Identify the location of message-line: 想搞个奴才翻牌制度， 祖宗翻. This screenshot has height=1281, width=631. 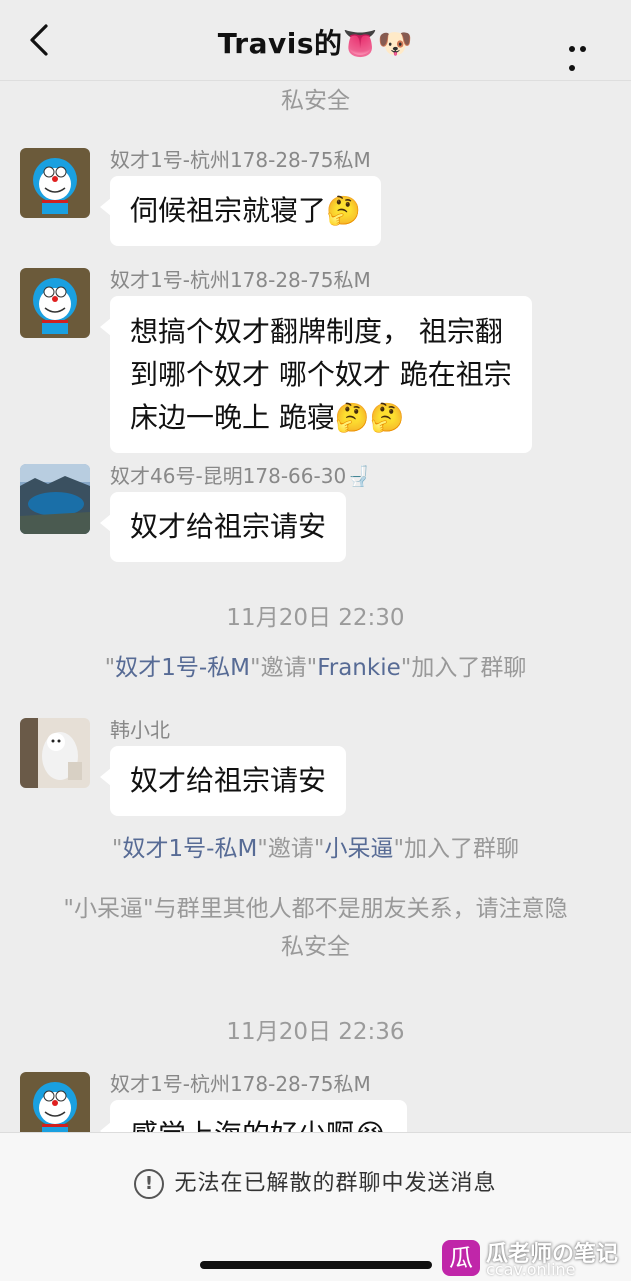
(316, 331).